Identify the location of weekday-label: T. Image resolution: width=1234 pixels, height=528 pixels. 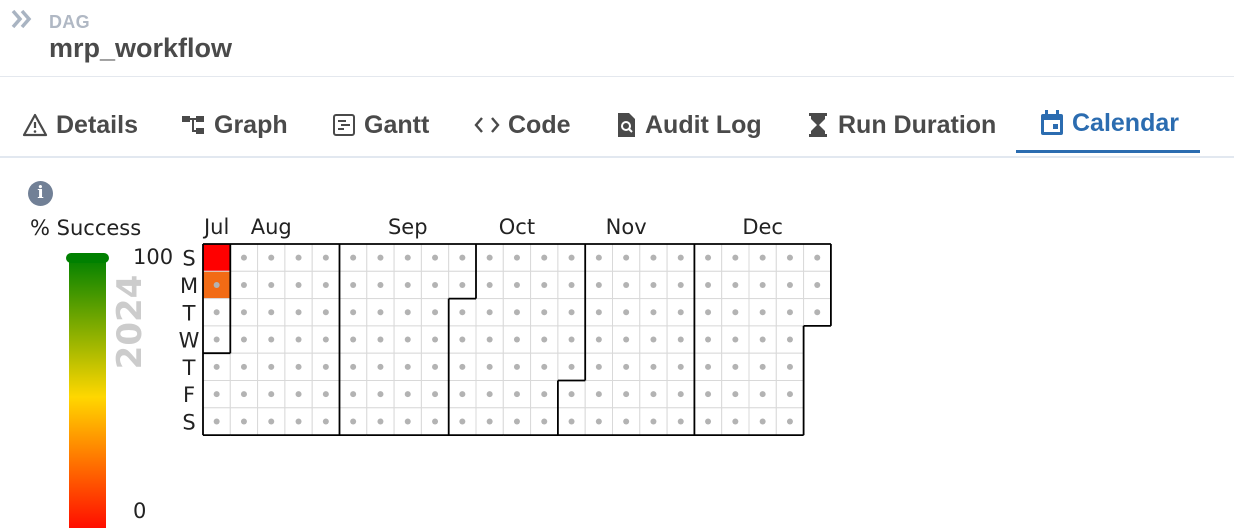
(189, 313).